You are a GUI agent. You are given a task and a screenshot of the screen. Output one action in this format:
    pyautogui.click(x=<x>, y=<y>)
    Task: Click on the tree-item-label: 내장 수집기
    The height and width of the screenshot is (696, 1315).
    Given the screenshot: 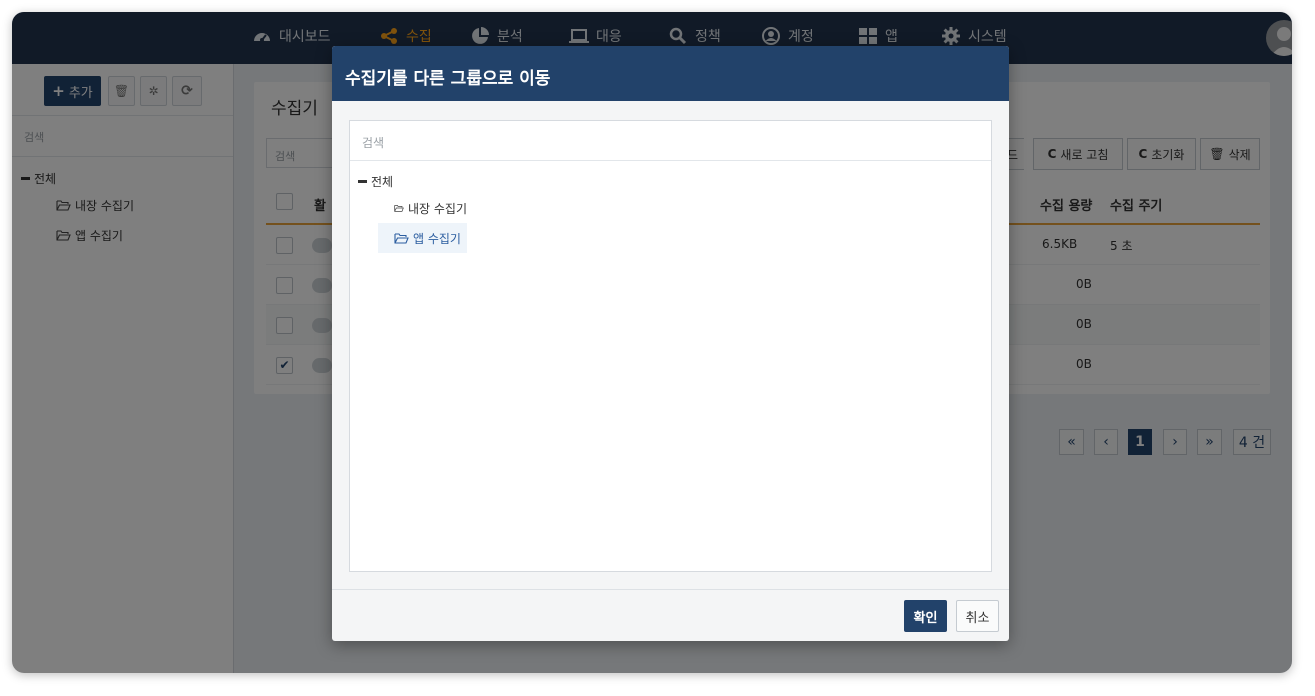 What is the action you would take?
    pyautogui.click(x=437, y=208)
    